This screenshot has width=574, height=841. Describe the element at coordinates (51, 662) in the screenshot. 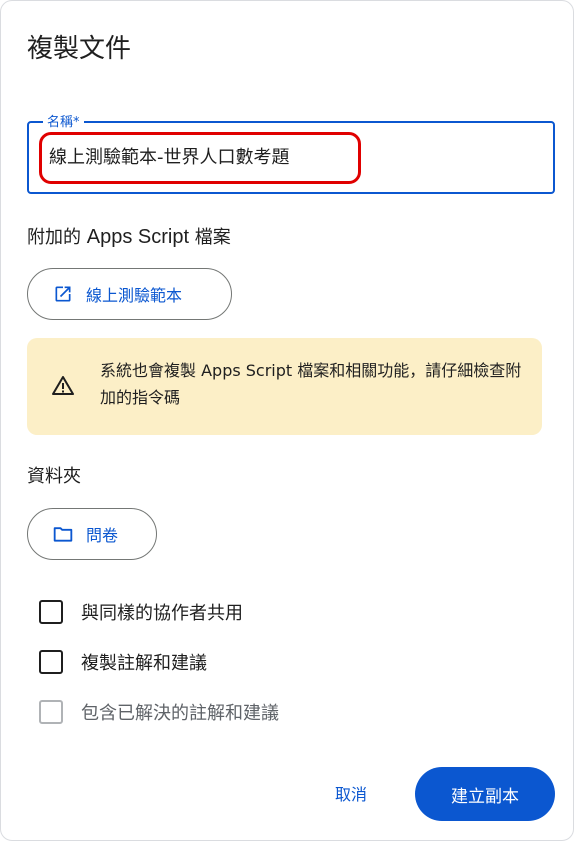

I see `copy-comments-checkbox` at that location.